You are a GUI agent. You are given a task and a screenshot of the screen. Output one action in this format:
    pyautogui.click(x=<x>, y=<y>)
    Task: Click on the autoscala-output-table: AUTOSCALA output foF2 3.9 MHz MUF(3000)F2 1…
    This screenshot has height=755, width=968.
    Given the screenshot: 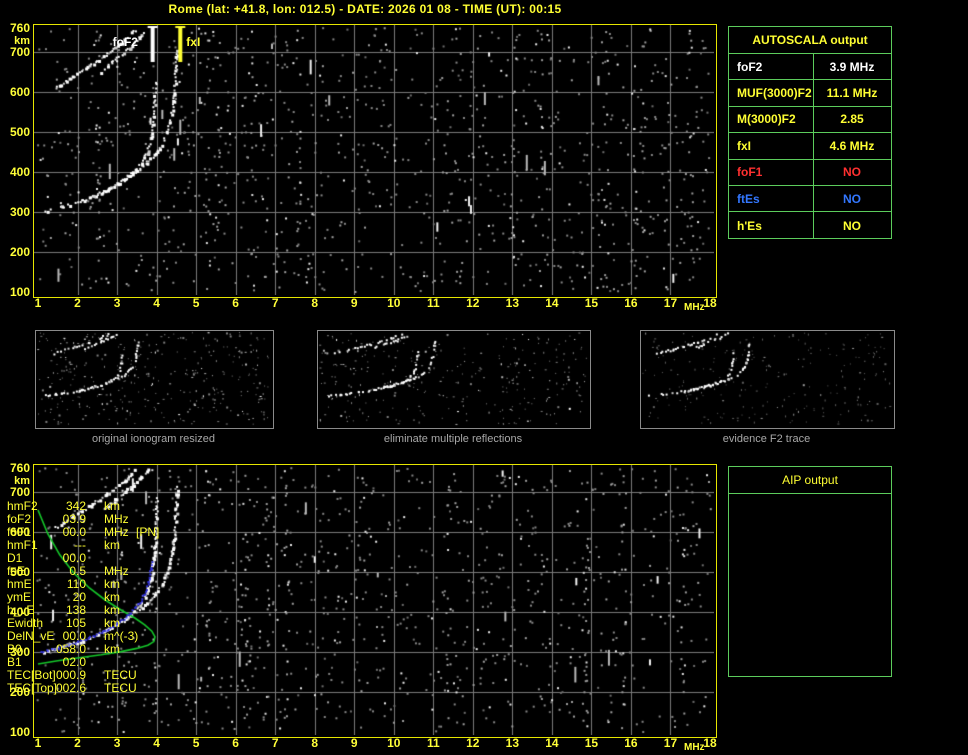 What is the action you would take?
    pyautogui.click(x=810, y=132)
    